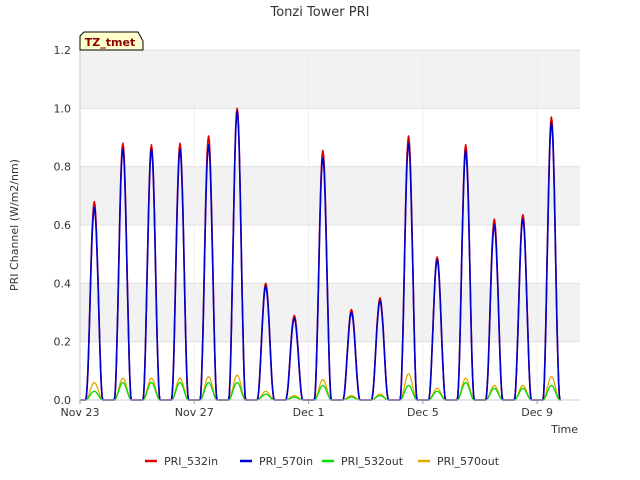  Describe the element at coordinates (194, 412) in the screenshot. I see `x-tick-label: Nov 27` at that location.